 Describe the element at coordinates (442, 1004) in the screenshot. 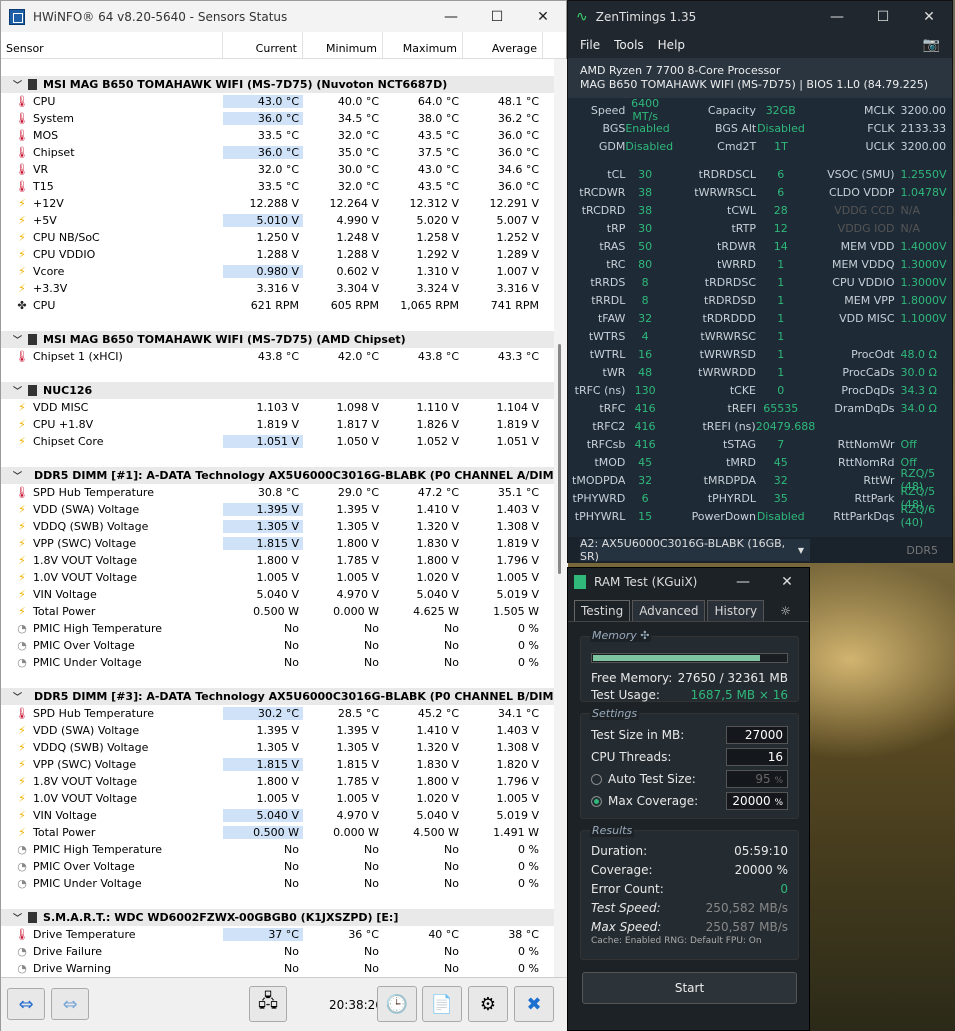

I see `add-report-icon: 📄` at that location.